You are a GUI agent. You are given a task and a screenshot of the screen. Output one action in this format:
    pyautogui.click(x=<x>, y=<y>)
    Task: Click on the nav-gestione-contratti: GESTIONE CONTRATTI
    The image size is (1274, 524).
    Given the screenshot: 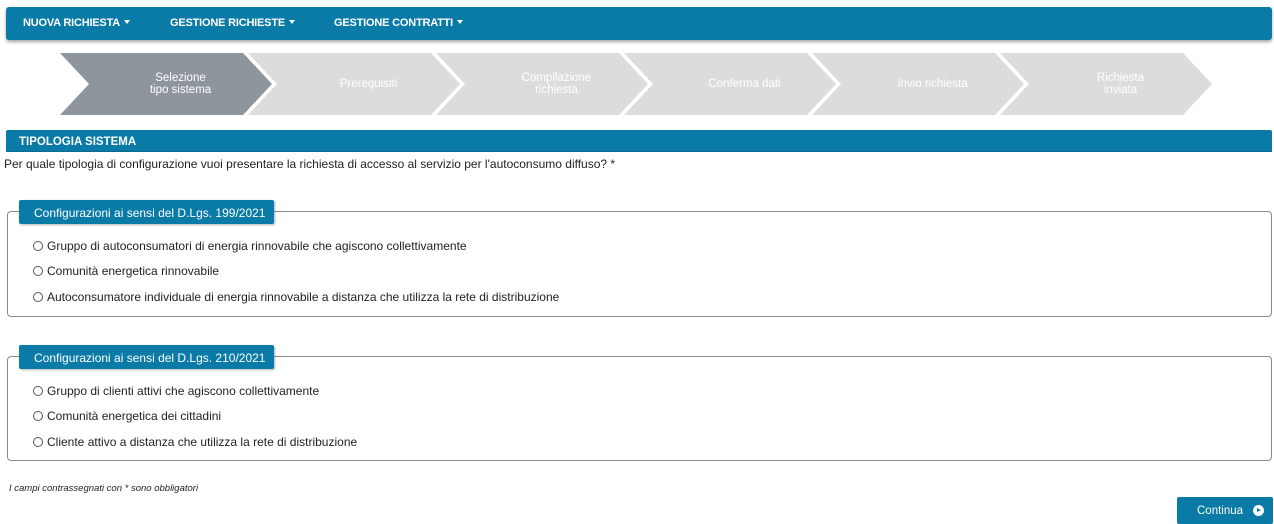 What is the action you would take?
    pyautogui.click(x=399, y=23)
    